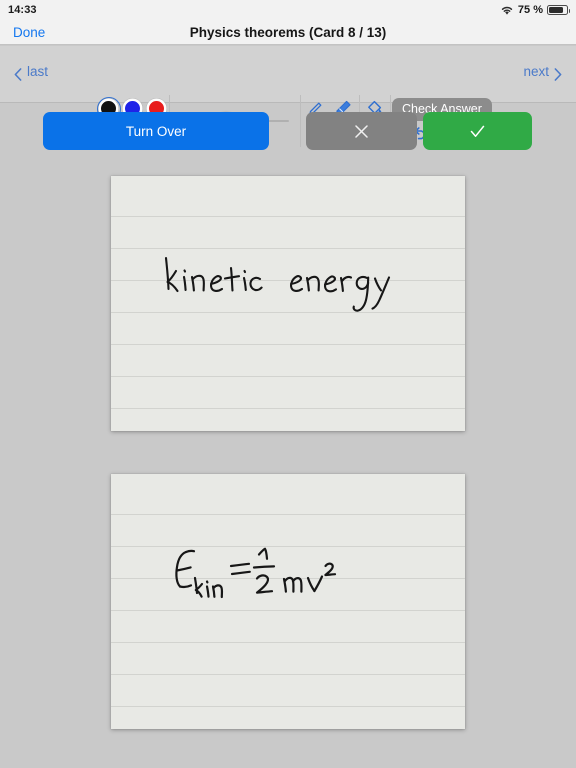 The height and width of the screenshot is (768, 576). I want to click on battery-percent-label: 75 %, so click(530, 10).